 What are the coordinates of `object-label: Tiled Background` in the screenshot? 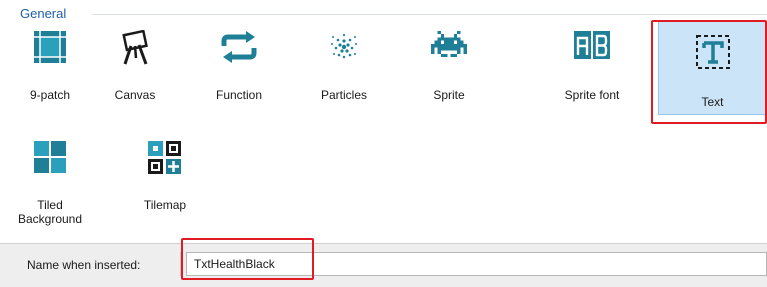 It's located at (50, 212).